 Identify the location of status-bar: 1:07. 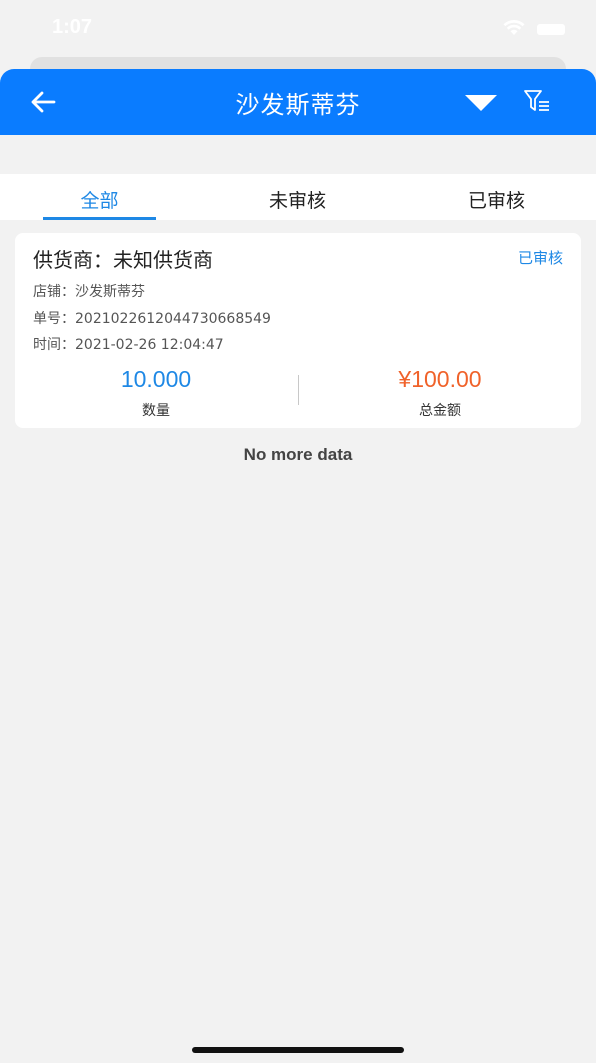
(298, 29).